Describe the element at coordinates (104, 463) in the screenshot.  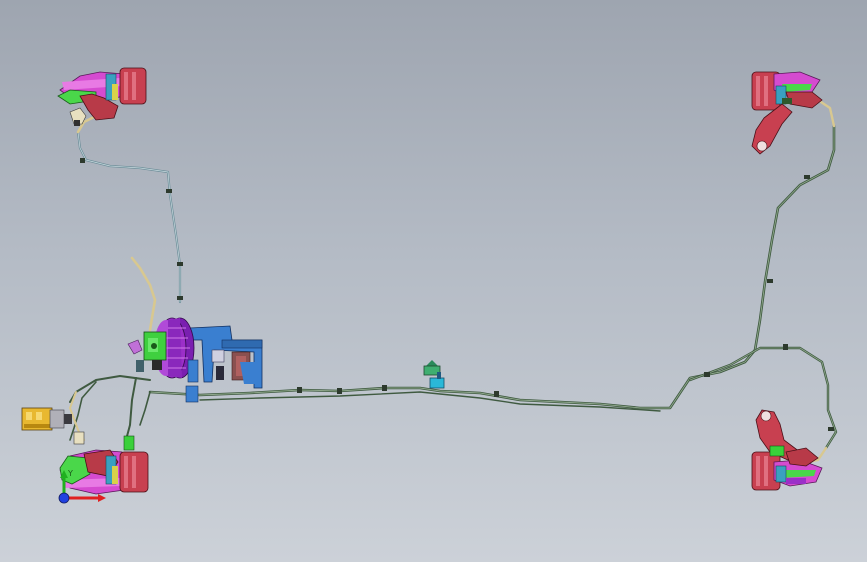
I see `rear-left-brake-corner` at that location.